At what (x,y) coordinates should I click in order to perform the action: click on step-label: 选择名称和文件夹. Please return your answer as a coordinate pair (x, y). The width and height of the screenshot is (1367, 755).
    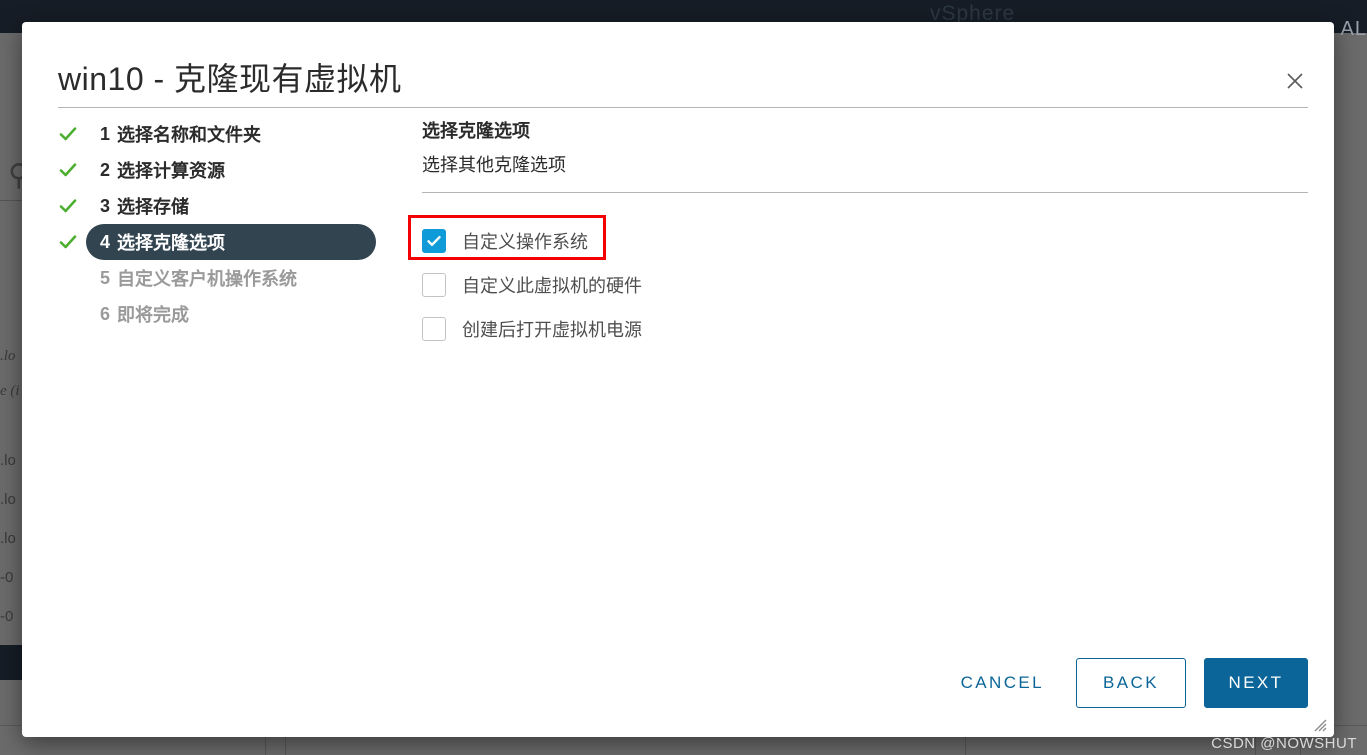
    Looking at the image, I should click on (189, 135).